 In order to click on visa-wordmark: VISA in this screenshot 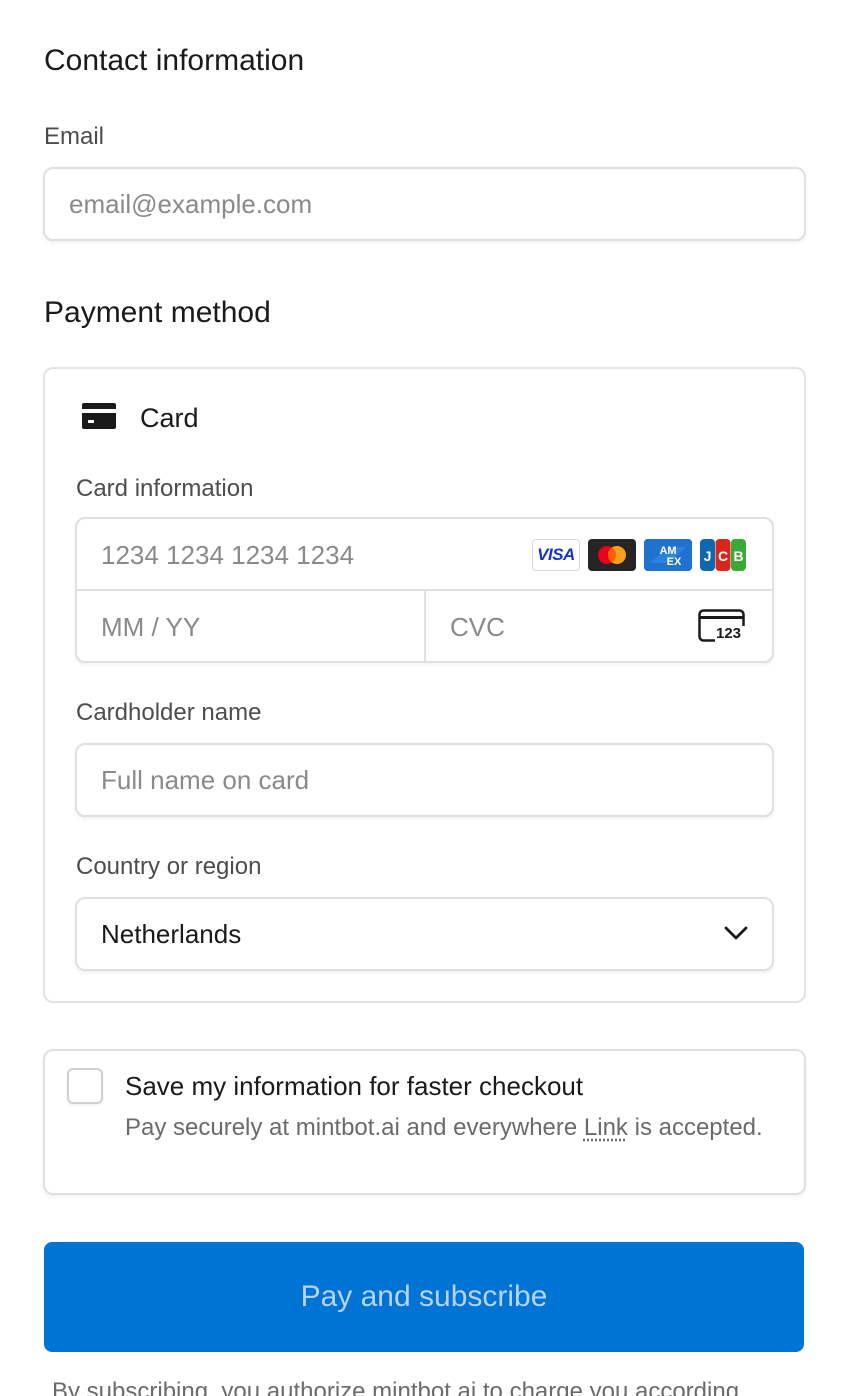, I will do `click(556, 555)`.